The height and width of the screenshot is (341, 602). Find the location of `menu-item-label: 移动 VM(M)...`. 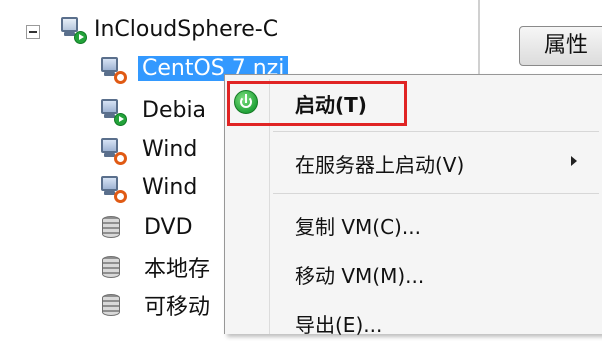

menu-item-label: 移动 VM(M)... is located at coordinates (360, 276).